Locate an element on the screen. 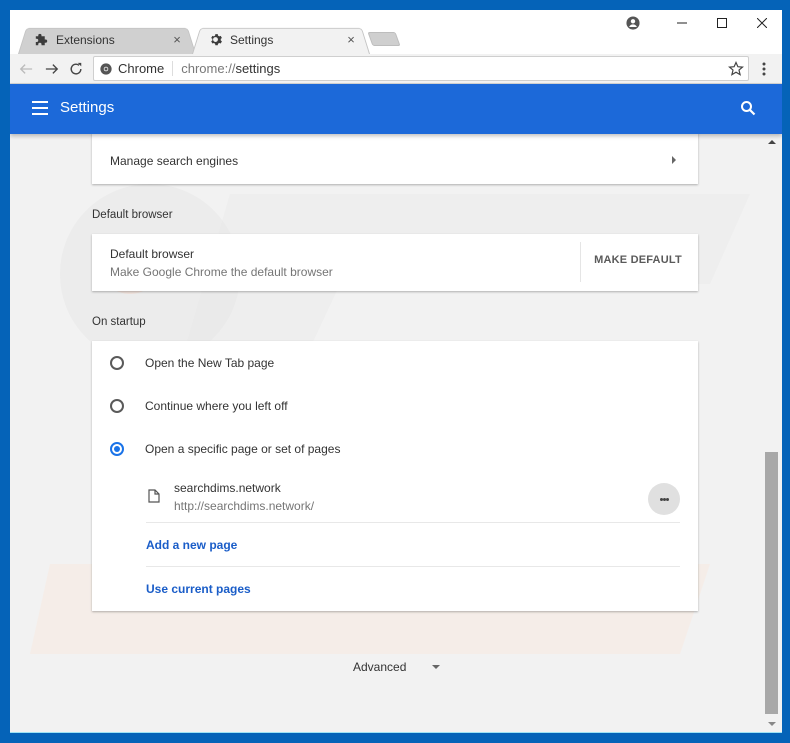 This screenshot has height=743, width=790. startup-option-new-tab: Open the New Tab page is located at coordinates (192, 363).